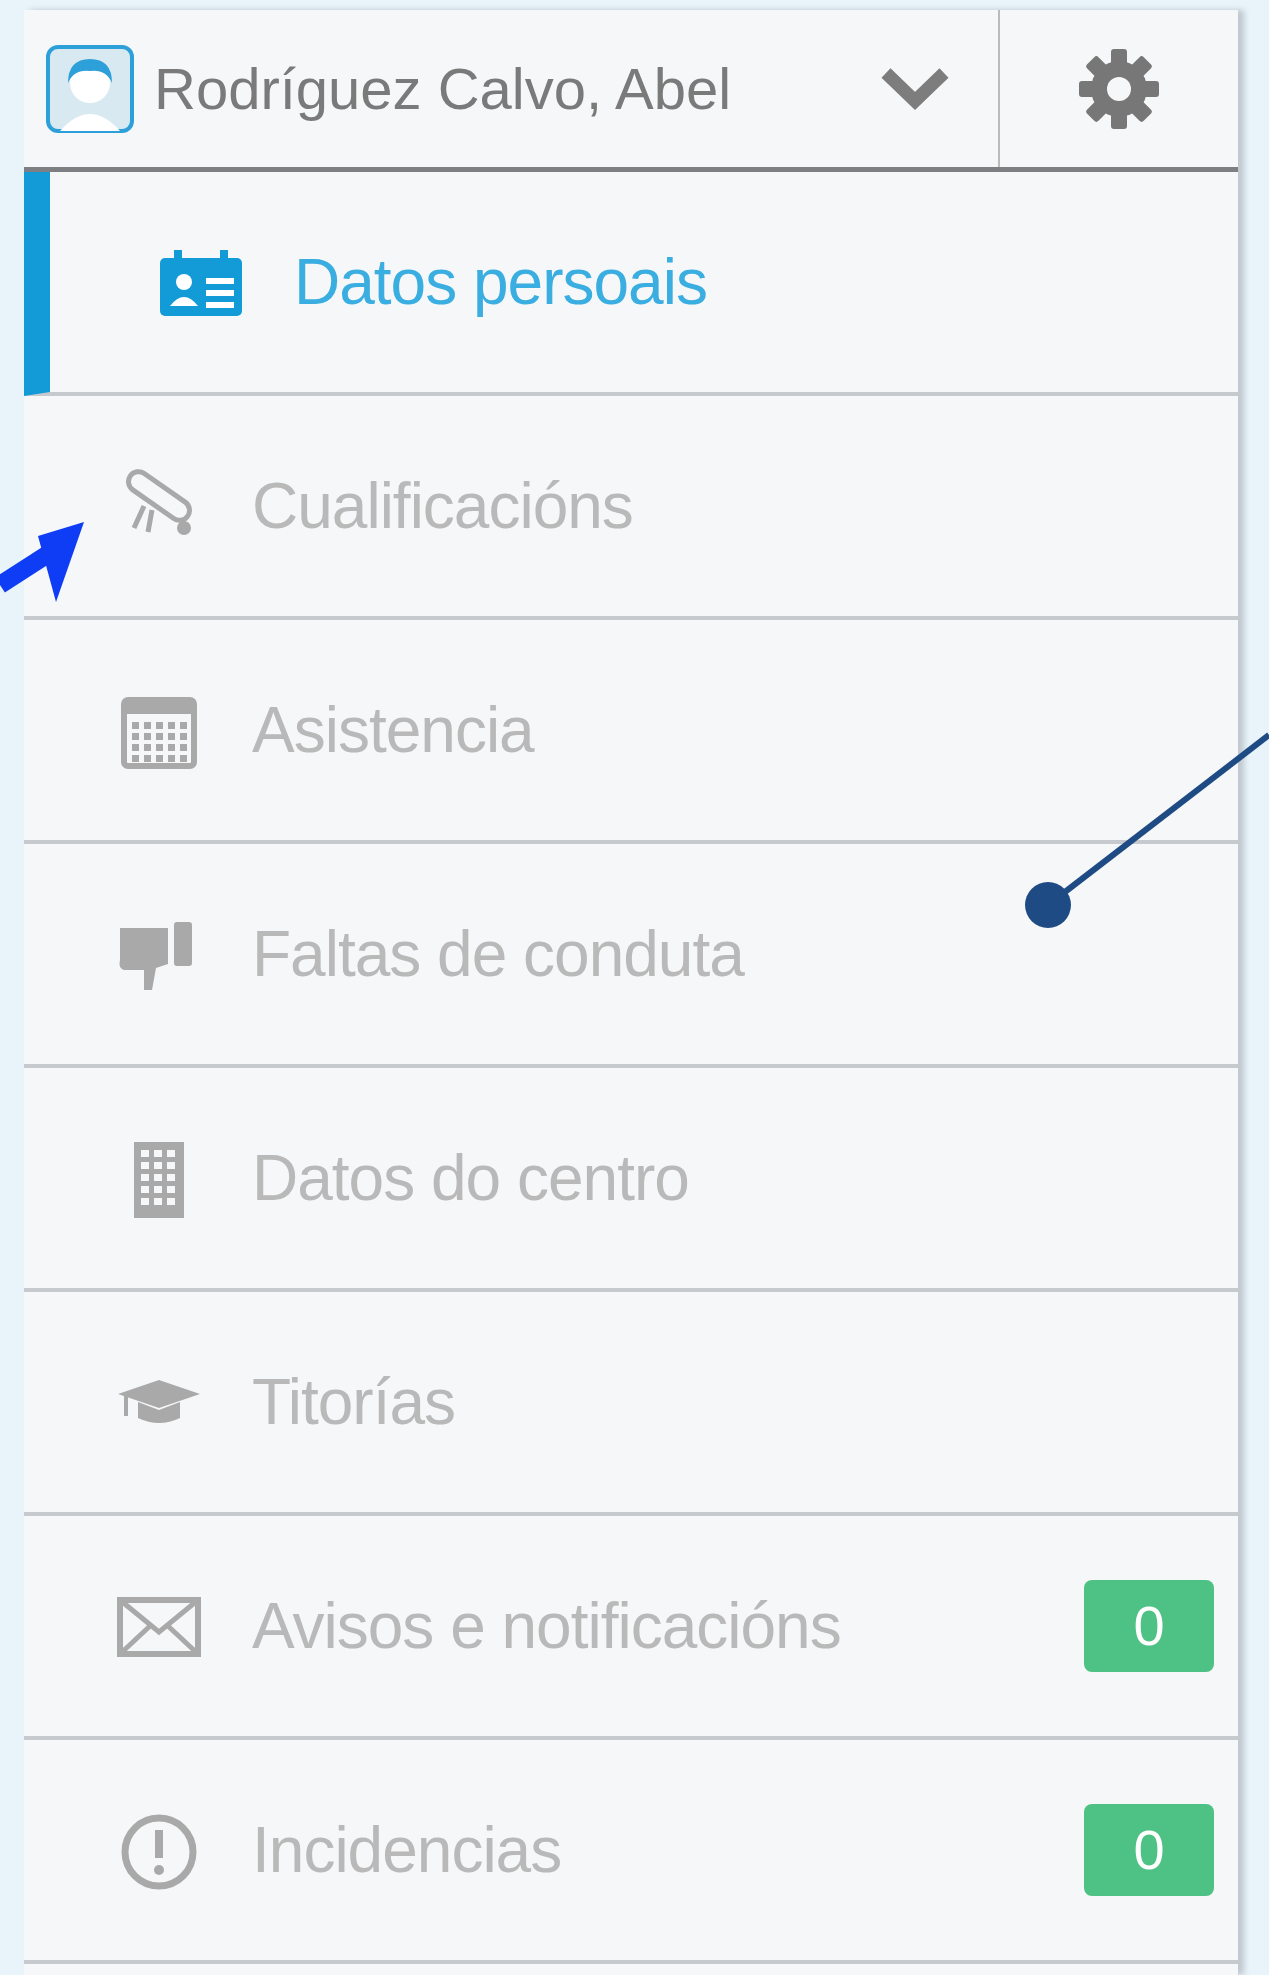 The image size is (1269, 1975). I want to click on menu-item: Asistencia, so click(631, 732).